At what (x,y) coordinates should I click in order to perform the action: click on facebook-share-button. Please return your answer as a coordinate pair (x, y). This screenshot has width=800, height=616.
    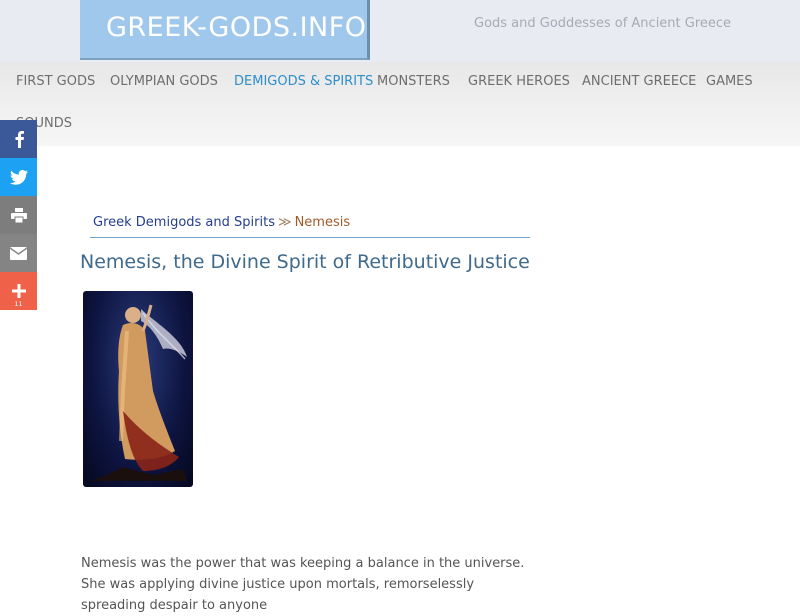
    Looking at the image, I should click on (18, 139).